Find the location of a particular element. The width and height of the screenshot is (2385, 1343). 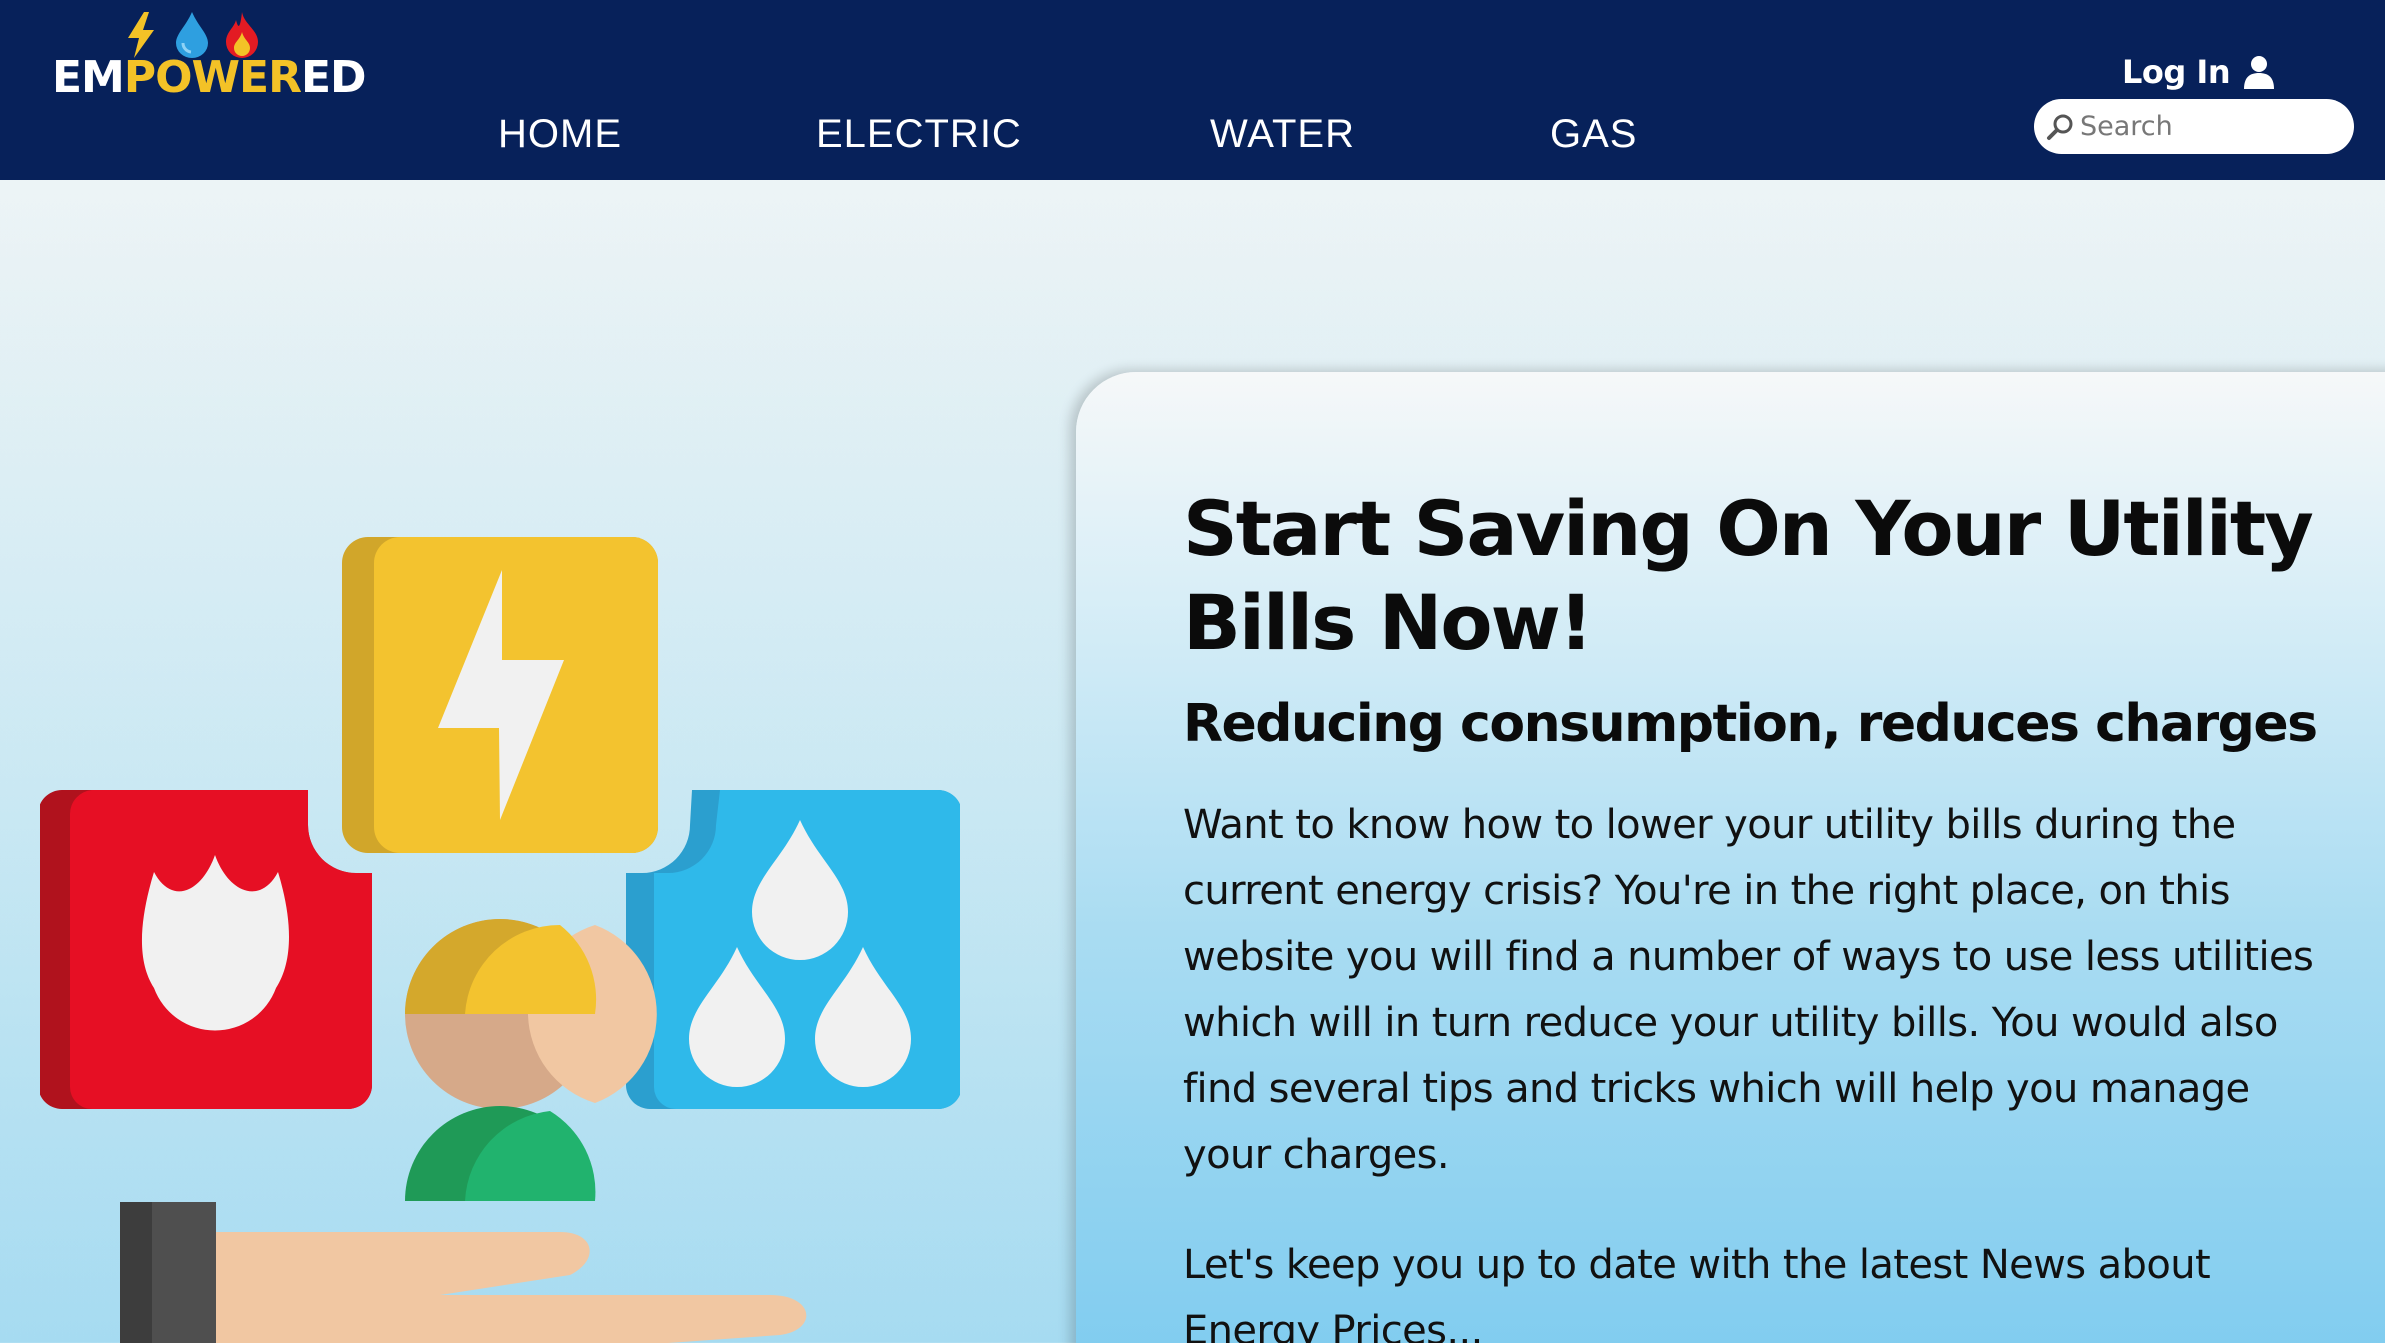

login-button: Log In is located at coordinates (2198, 72).